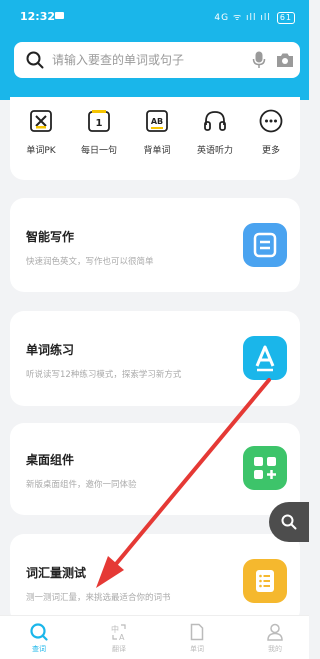 This screenshot has height=659, width=320. What do you see at coordinates (271, 121) in the screenshot?
I see `more-icon` at bounding box center [271, 121].